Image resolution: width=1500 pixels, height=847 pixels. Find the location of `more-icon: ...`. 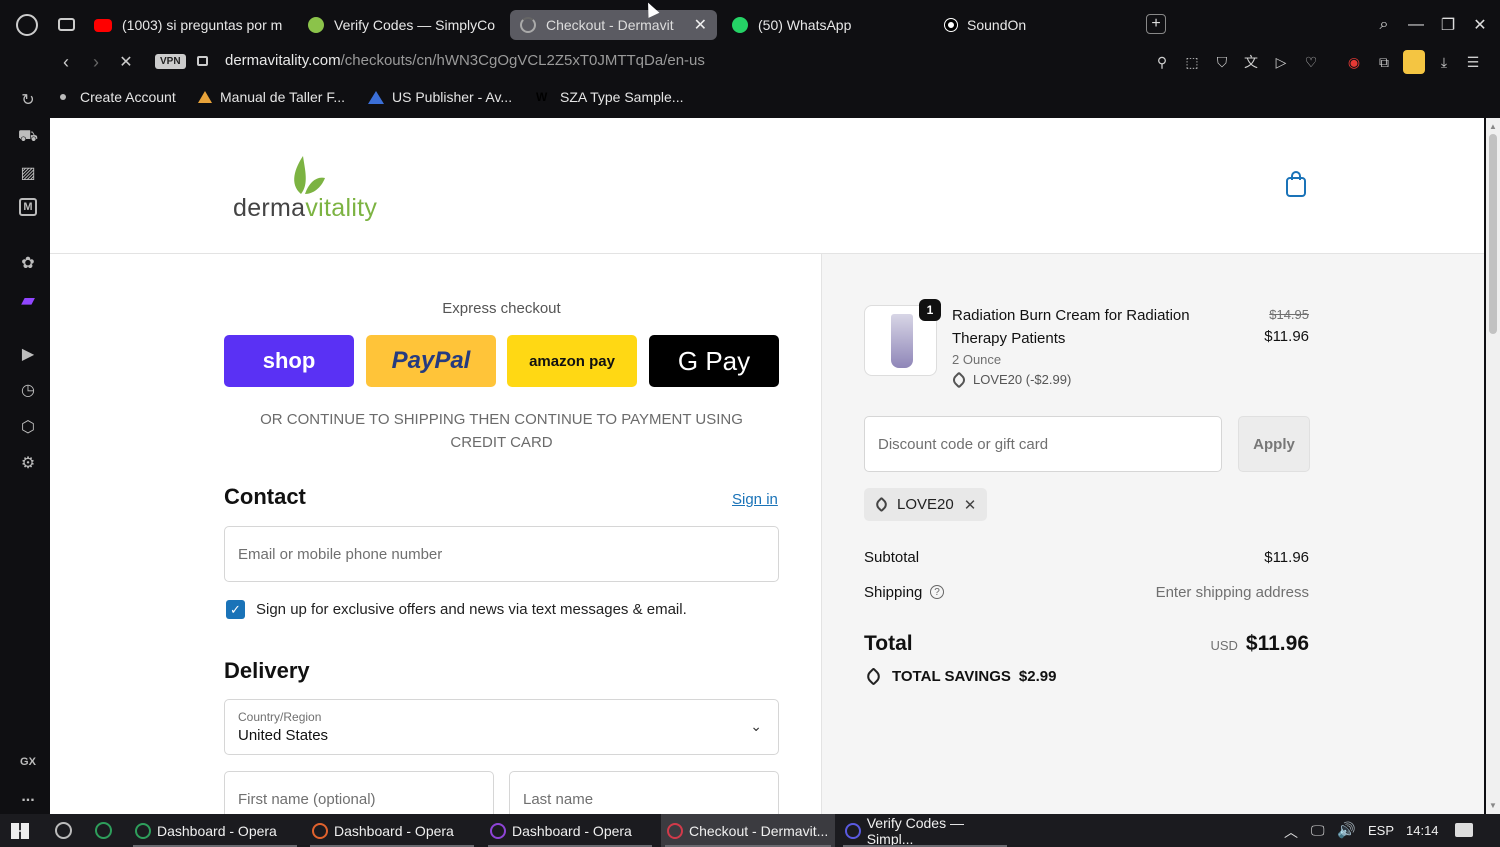

more-icon: ... is located at coordinates (28, 797).